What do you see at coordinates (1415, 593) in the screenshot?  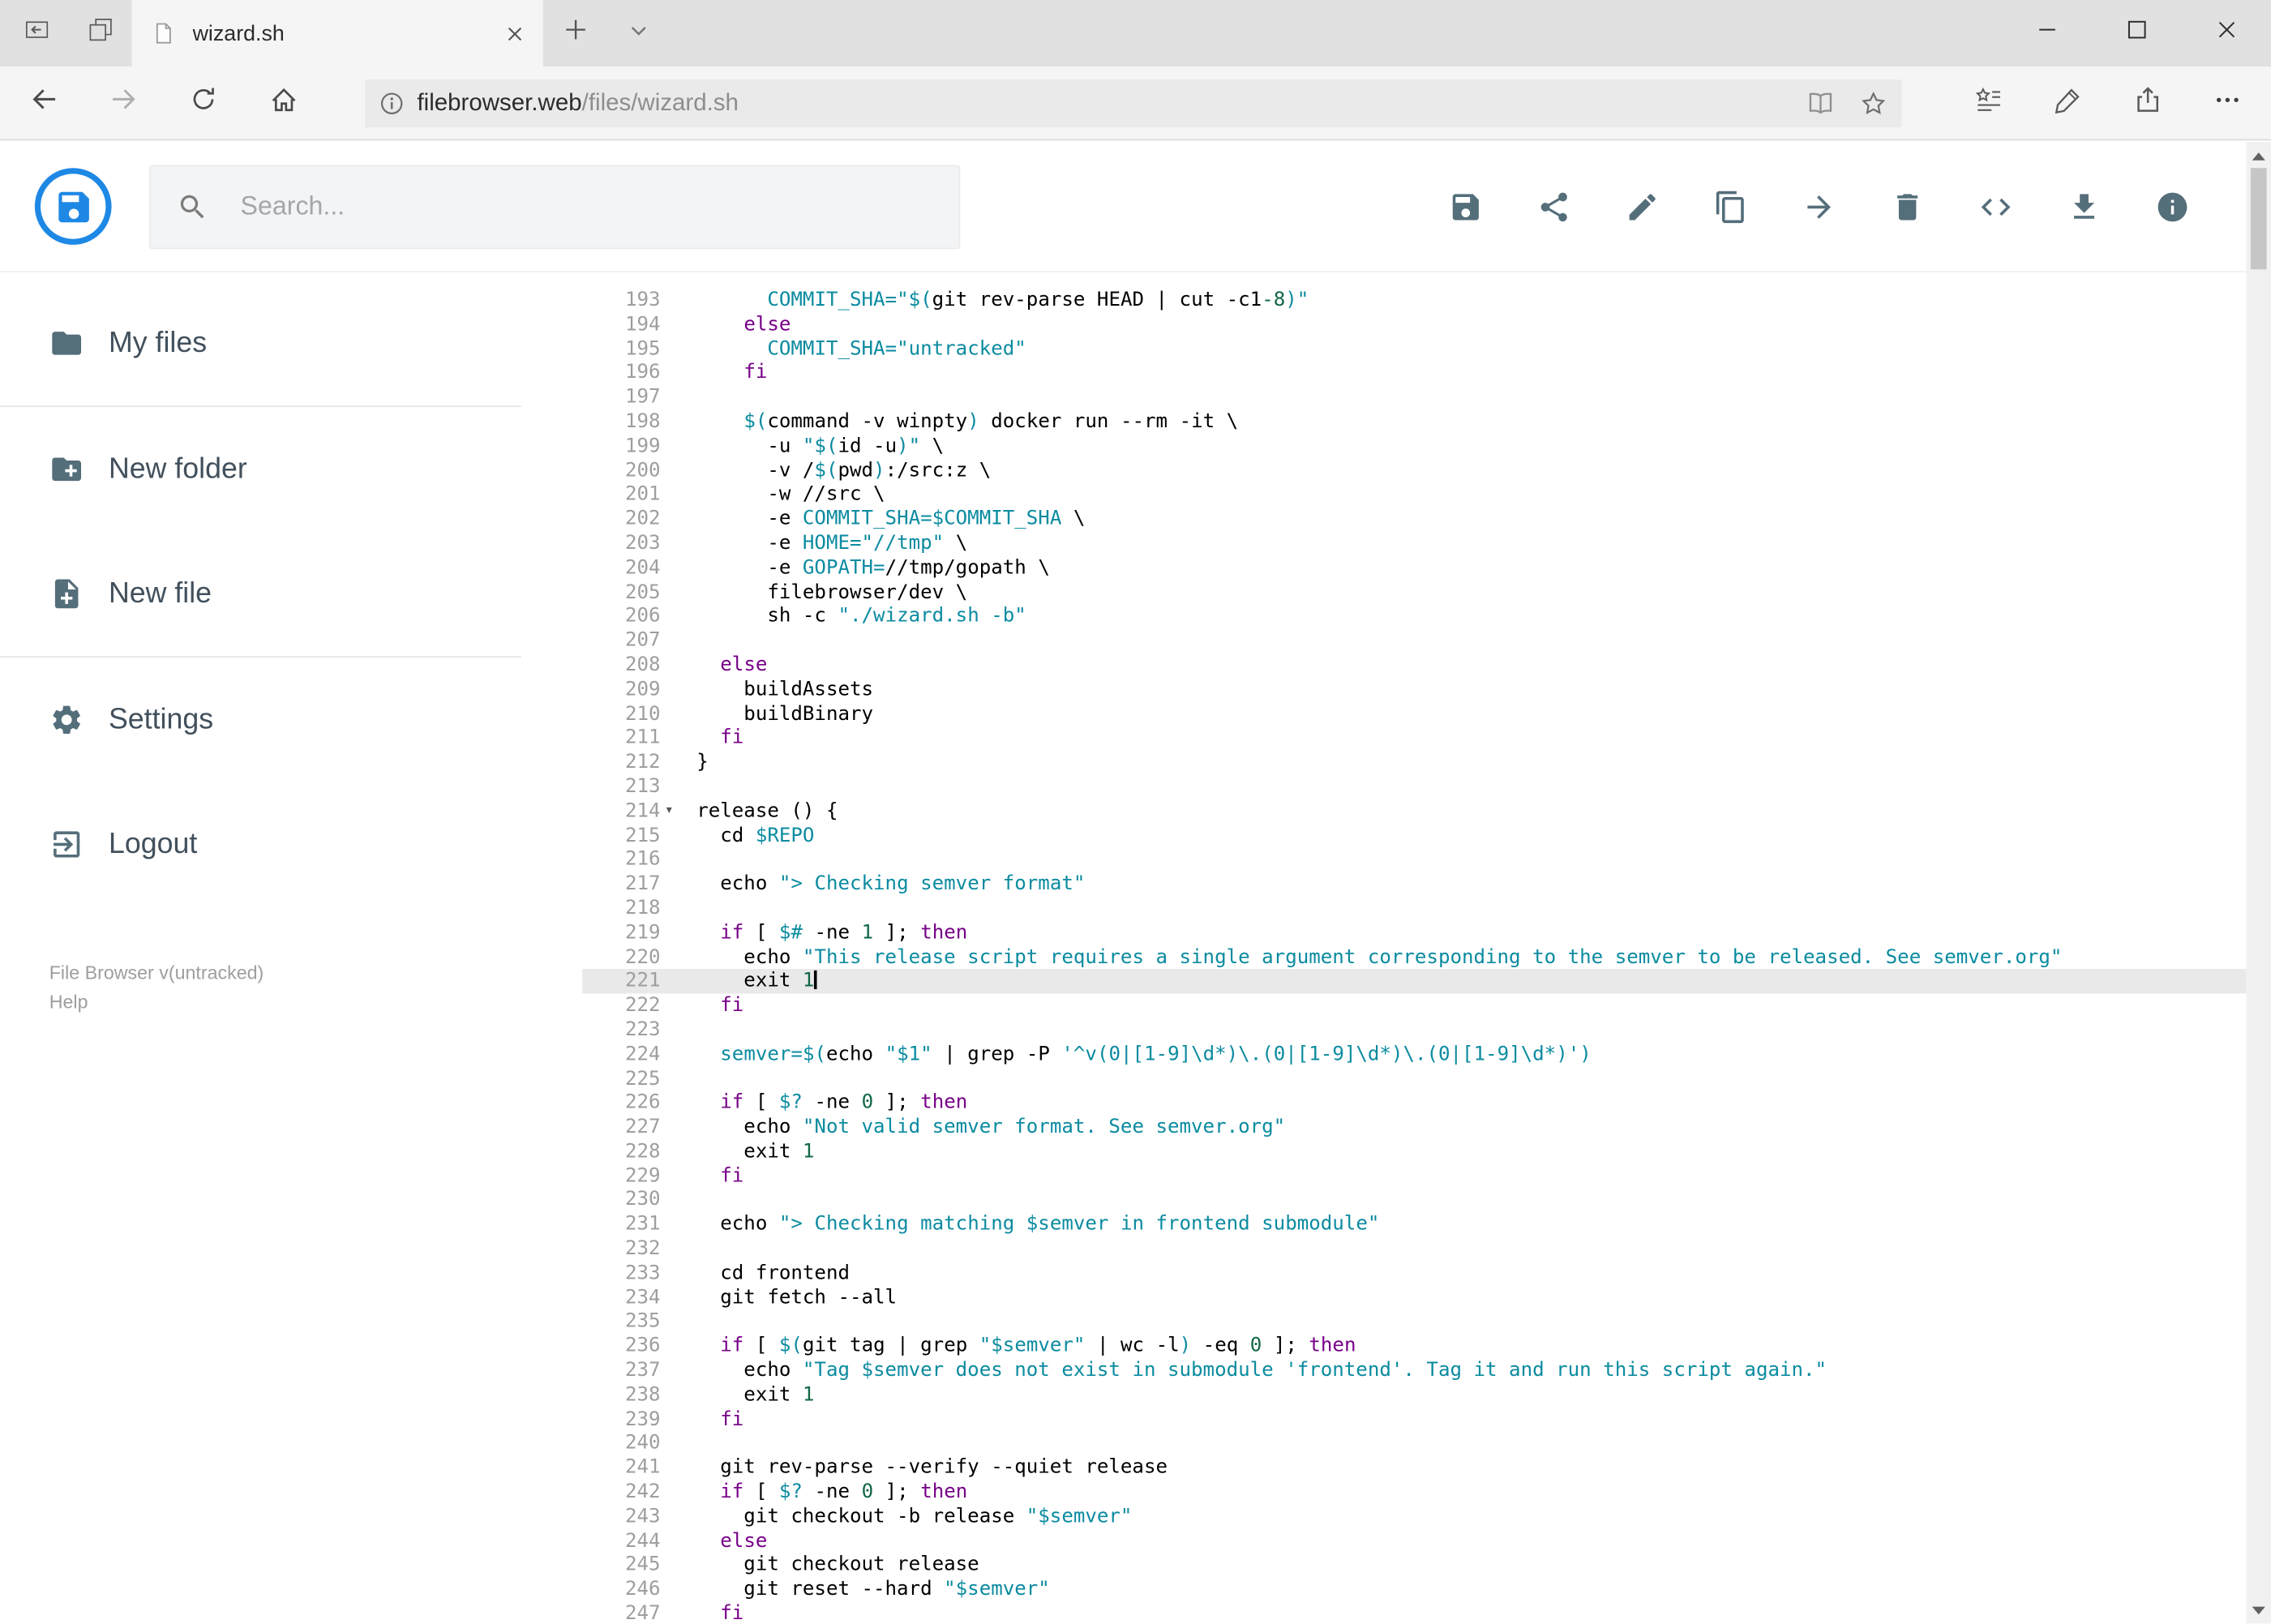 I see `code-line-205: 205 filebrowser/dev \` at bounding box center [1415, 593].